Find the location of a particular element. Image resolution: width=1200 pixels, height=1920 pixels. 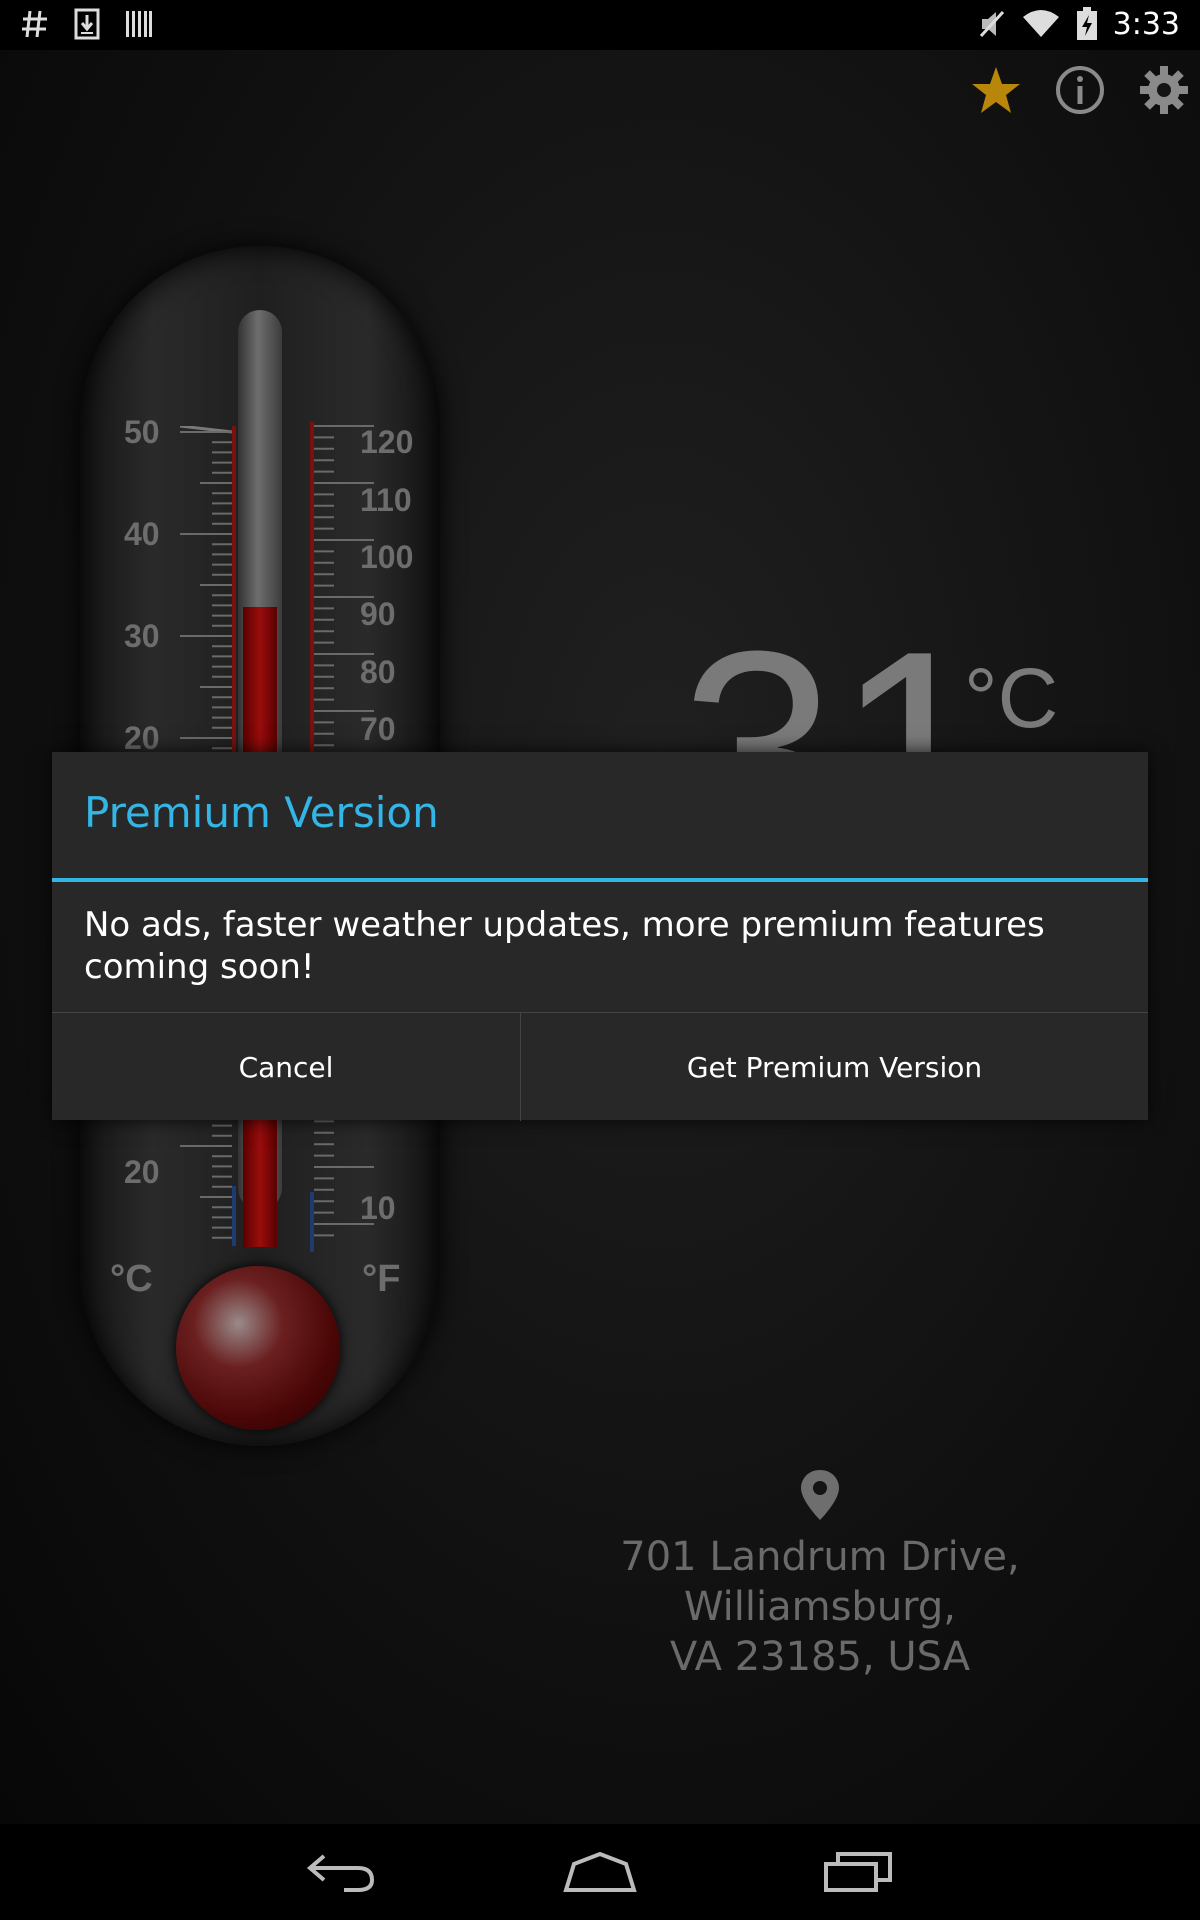

fahrenheit-label: 110 is located at coordinates (386, 500).